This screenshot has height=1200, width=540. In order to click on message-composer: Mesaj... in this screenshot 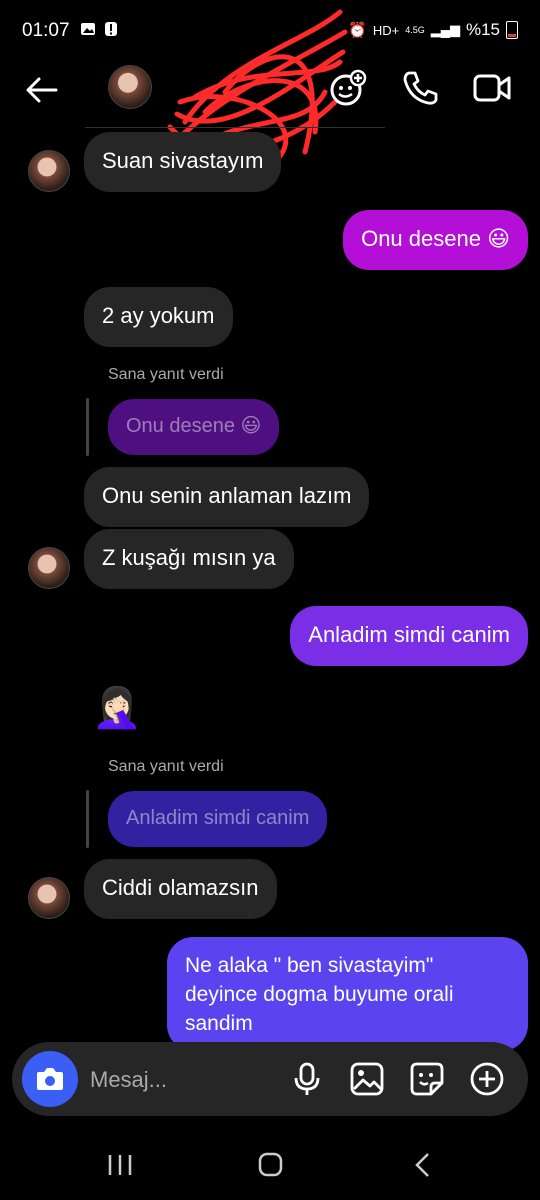, I will do `click(270, 1079)`.